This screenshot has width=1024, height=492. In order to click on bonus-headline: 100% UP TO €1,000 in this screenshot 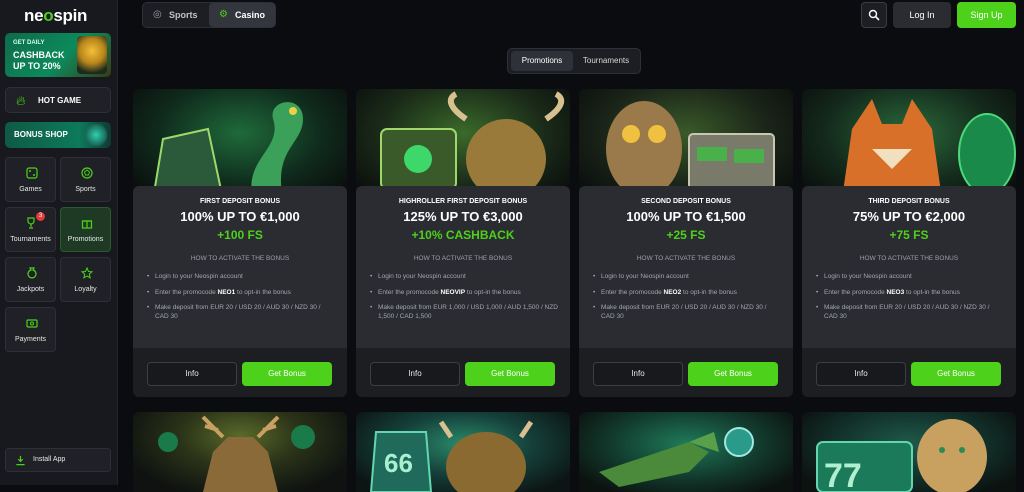, I will do `click(240, 216)`.